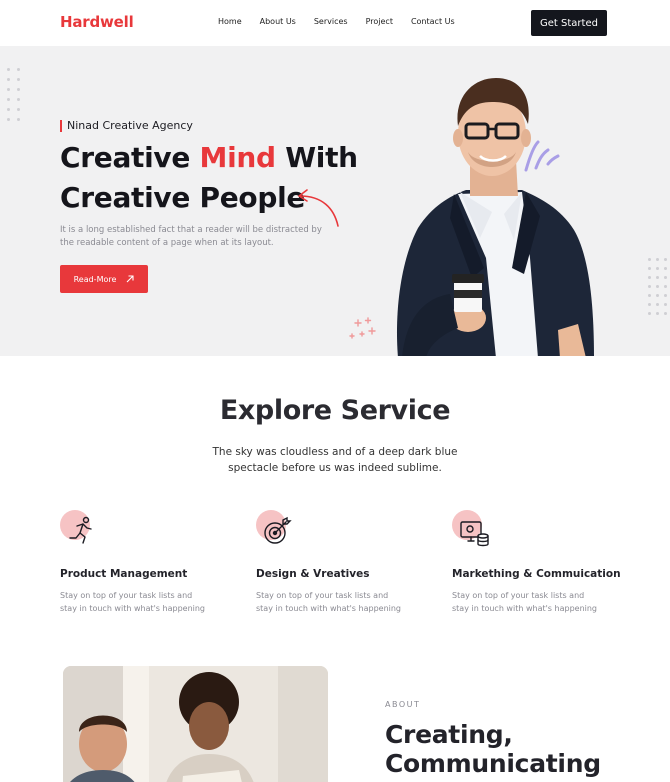 The image size is (670, 782). What do you see at coordinates (433, 21) in the screenshot?
I see `nav-link-contact: Contact Us` at bounding box center [433, 21].